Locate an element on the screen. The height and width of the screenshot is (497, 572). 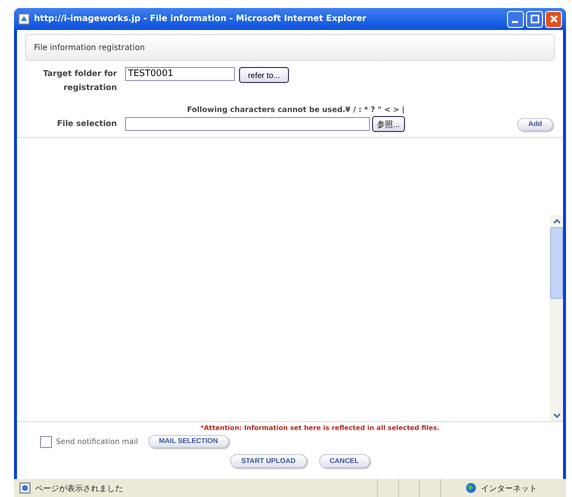
window-title: http://i-imageworks.jp - File information - Microsoft Internet Explorer is located at coordinates (201, 19).